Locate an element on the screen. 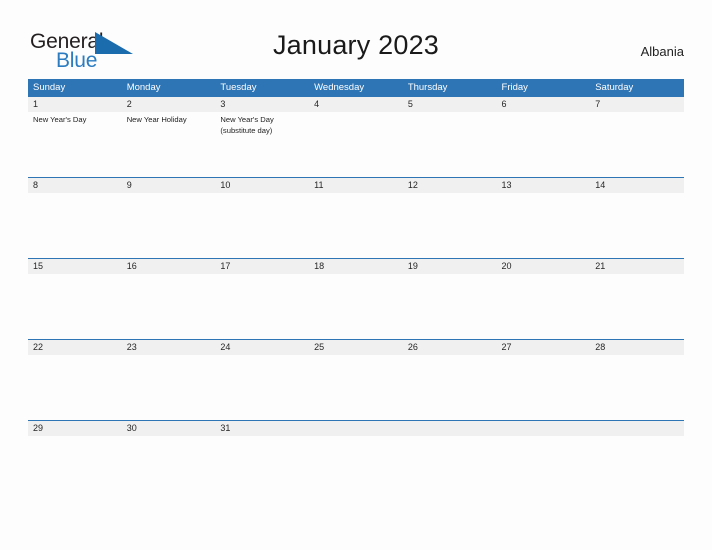 The height and width of the screenshot is (550, 712). holiday-event: New Year Holiday is located at coordinates (156, 119).